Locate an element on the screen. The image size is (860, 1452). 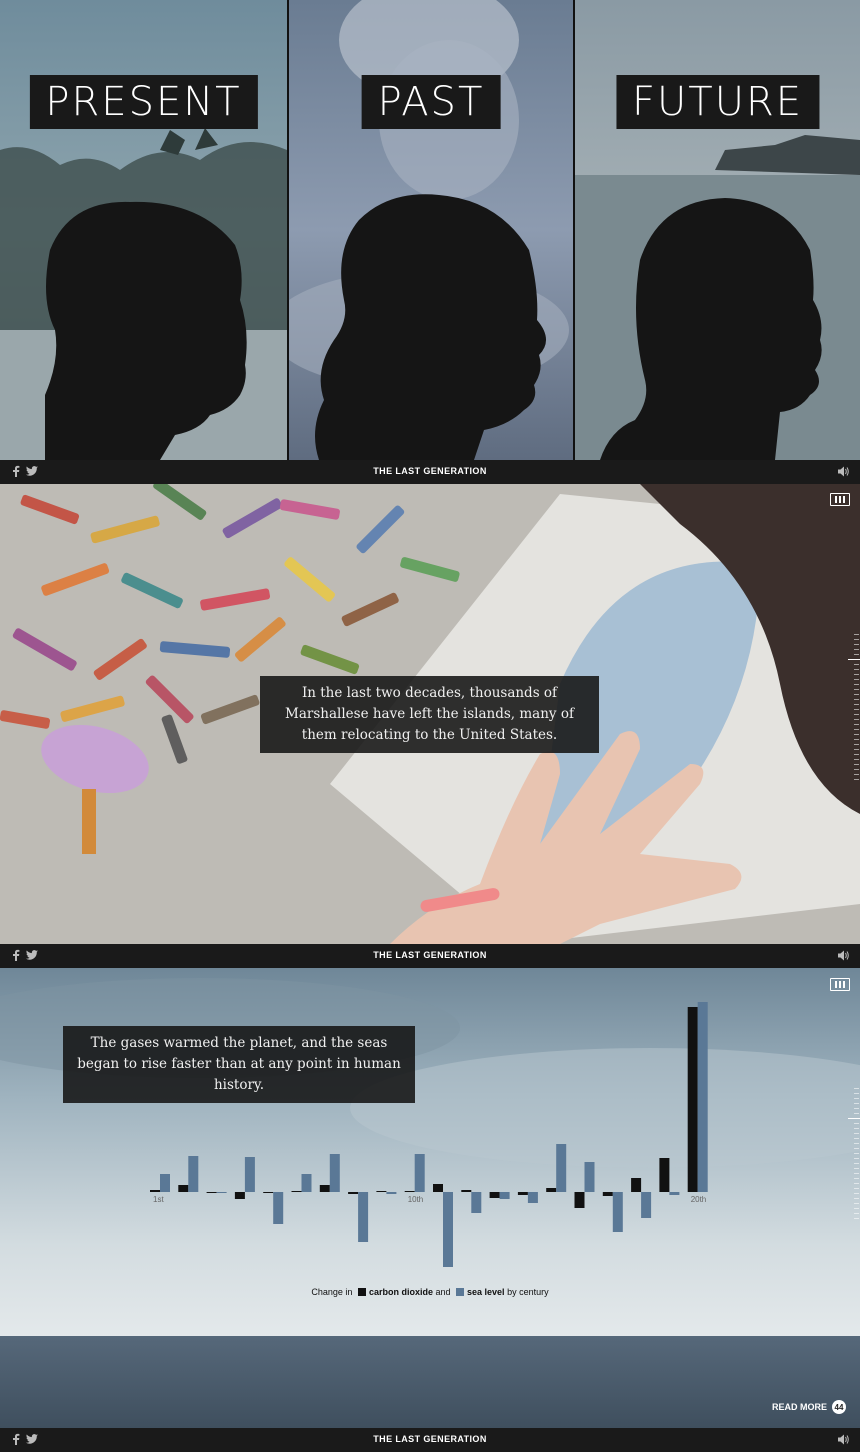
bottom-bar-3: THE LAST GENERATION is located at coordinates (430, 1440).